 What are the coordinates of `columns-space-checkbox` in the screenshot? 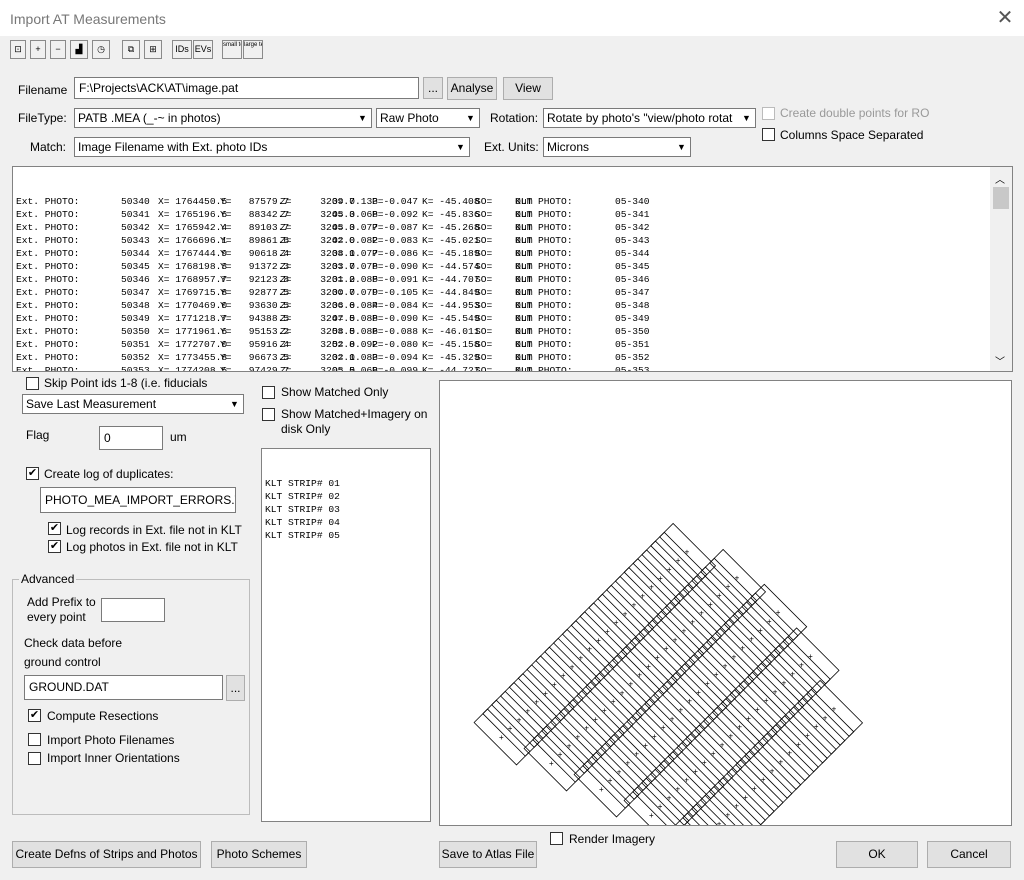 It's located at (768, 134).